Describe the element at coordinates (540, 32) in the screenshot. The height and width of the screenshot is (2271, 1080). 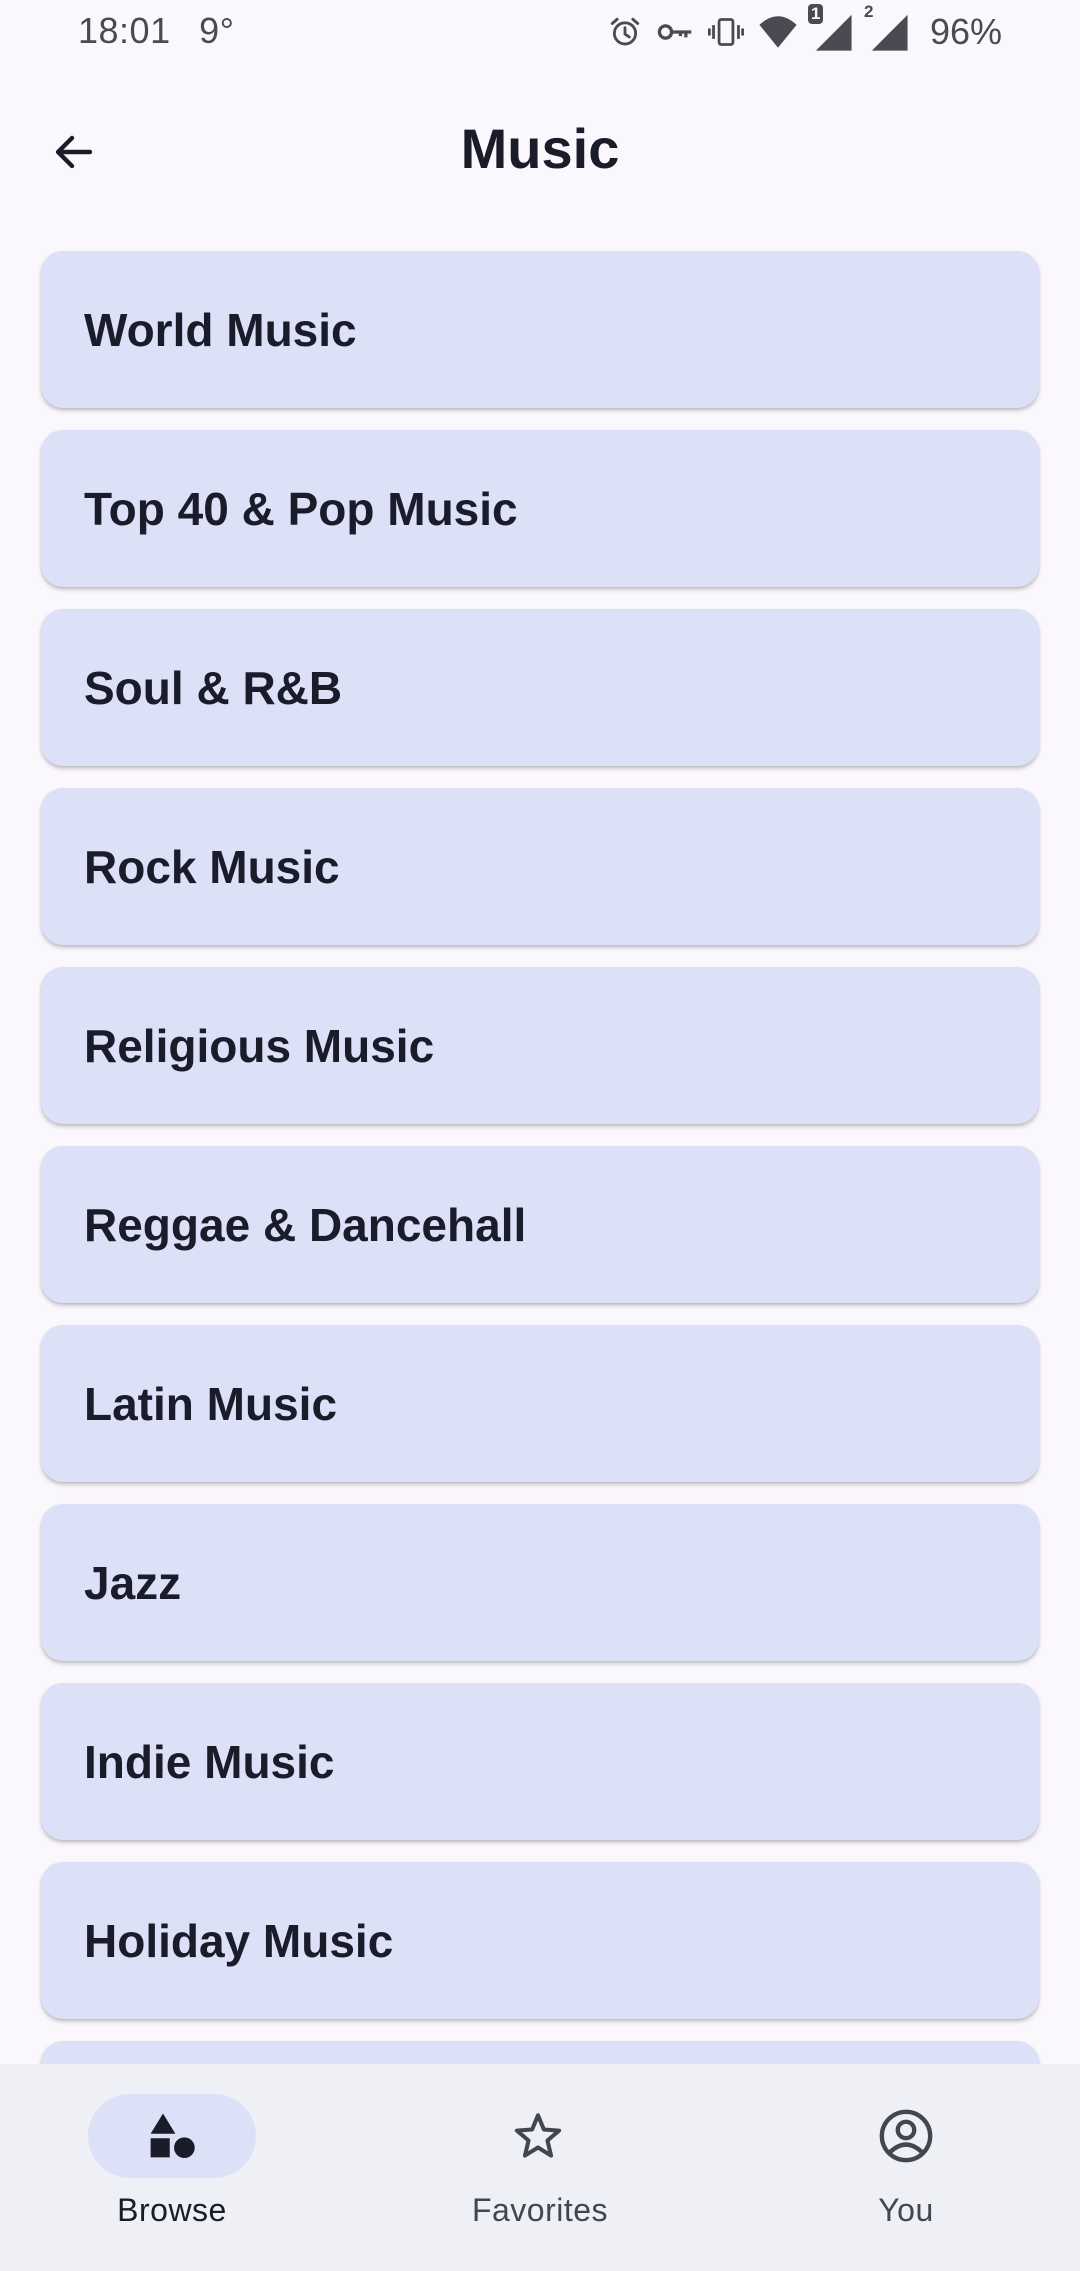
I see `status-bar: 18:01 9° 1 2 96%` at that location.